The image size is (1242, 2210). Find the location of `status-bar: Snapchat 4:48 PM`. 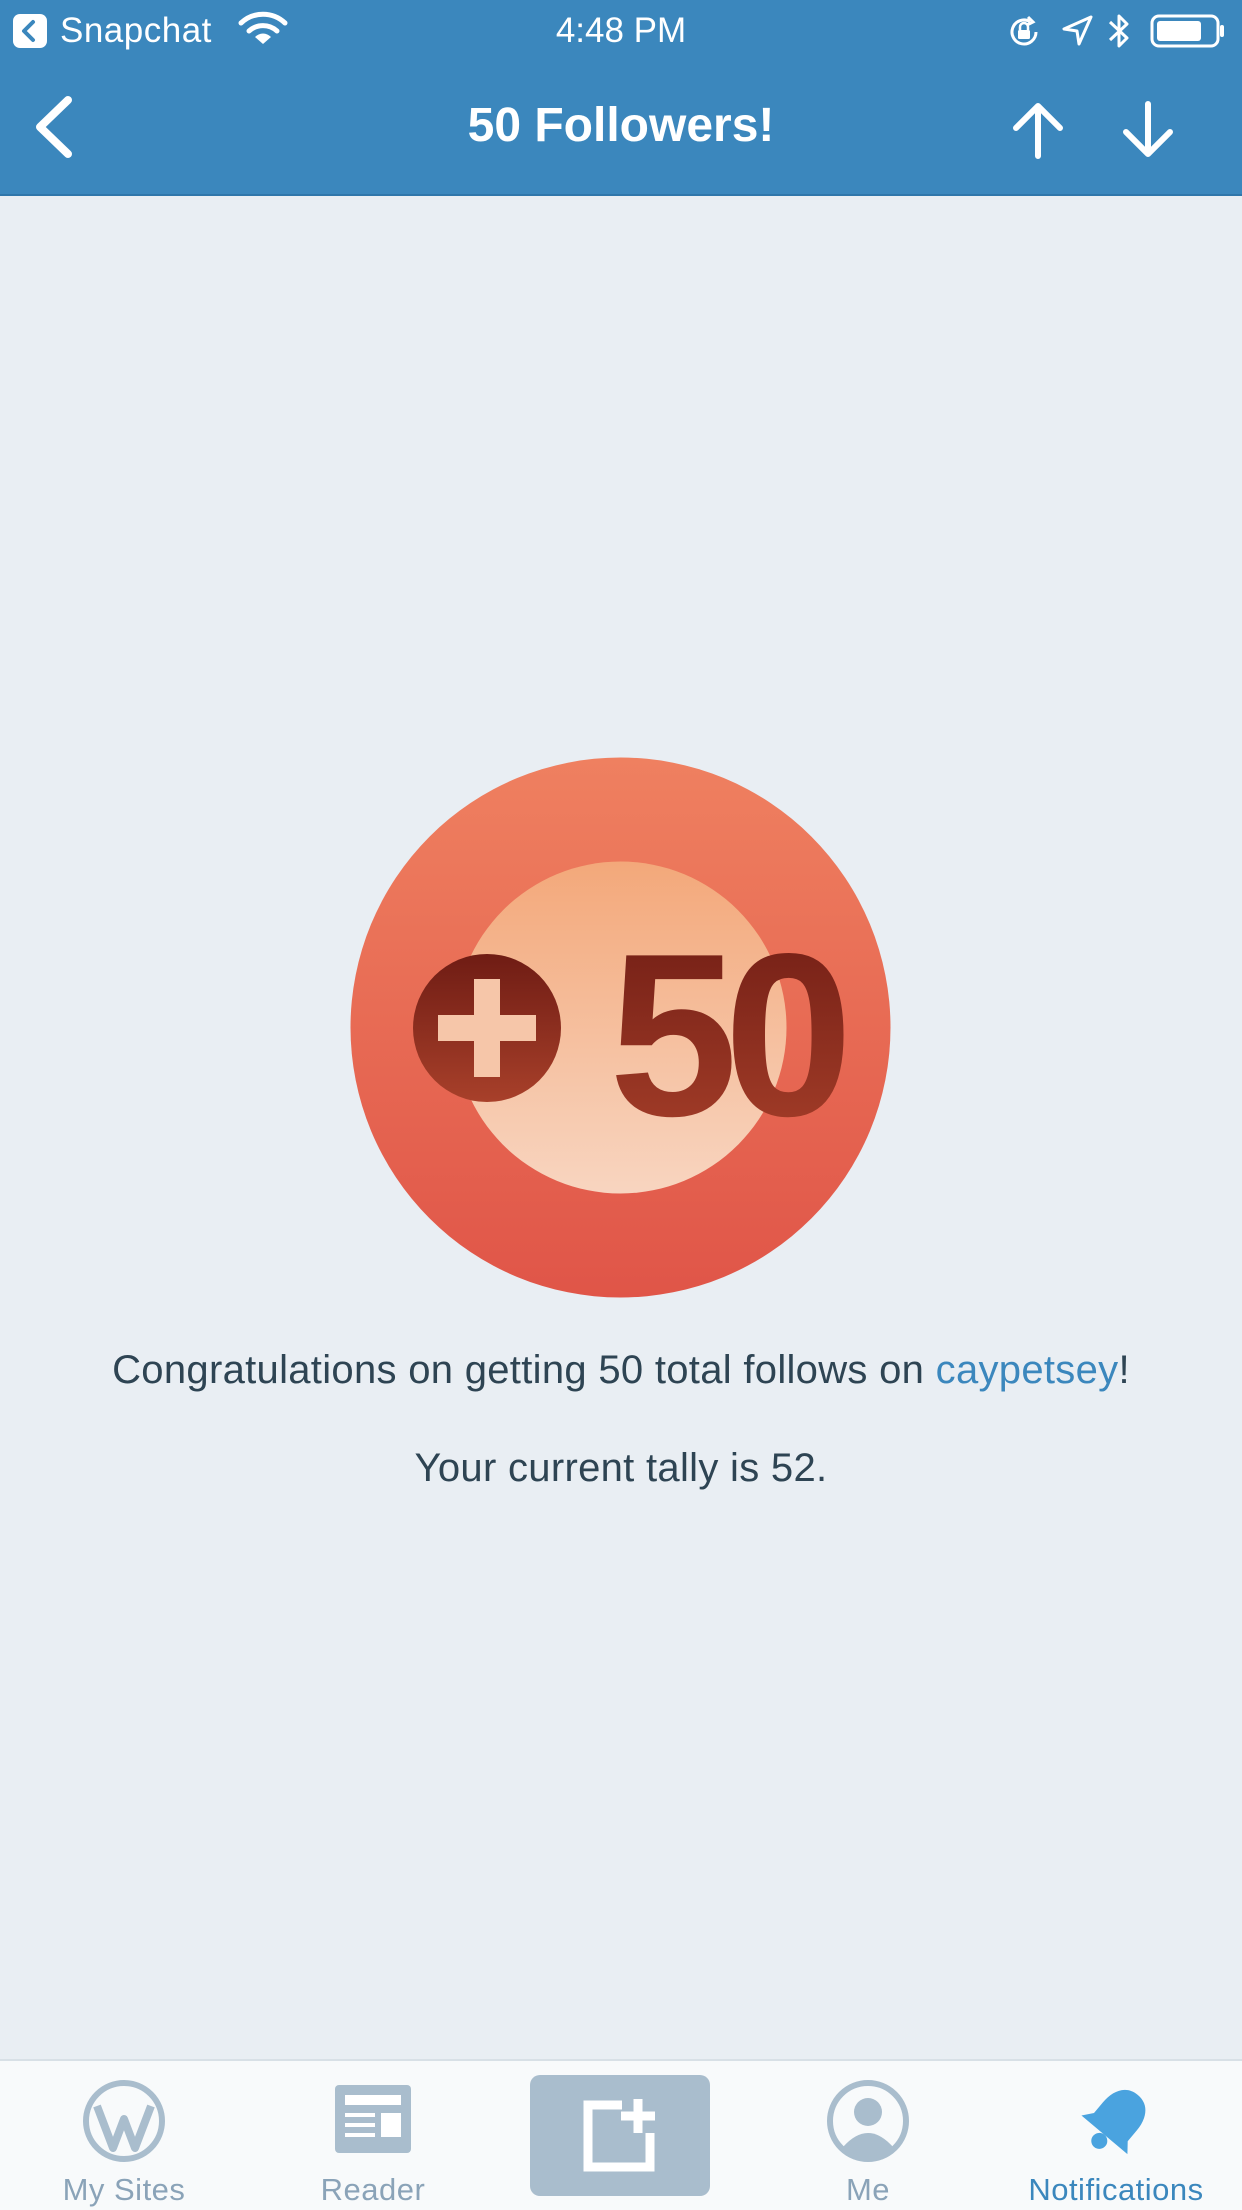

status-bar: Snapchat 4:48 PM is located at coordinates (621, 31).